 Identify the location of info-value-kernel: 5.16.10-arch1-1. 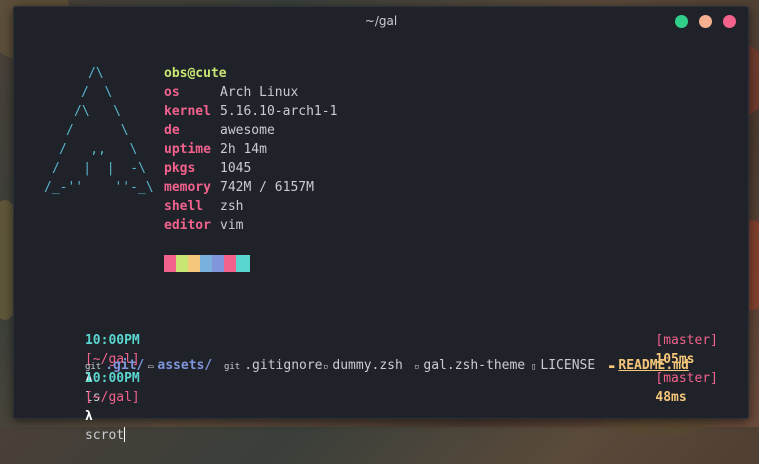
(279, 111).